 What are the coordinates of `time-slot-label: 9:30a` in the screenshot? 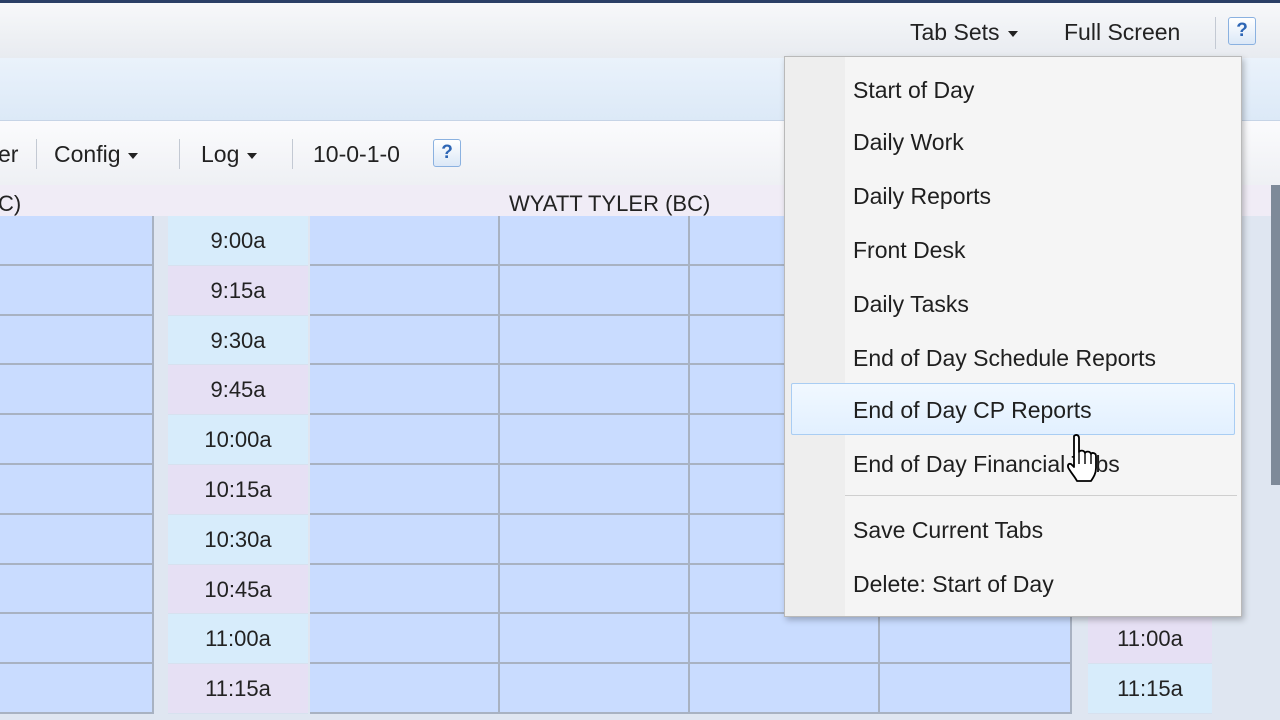 It's located at (238, 340).